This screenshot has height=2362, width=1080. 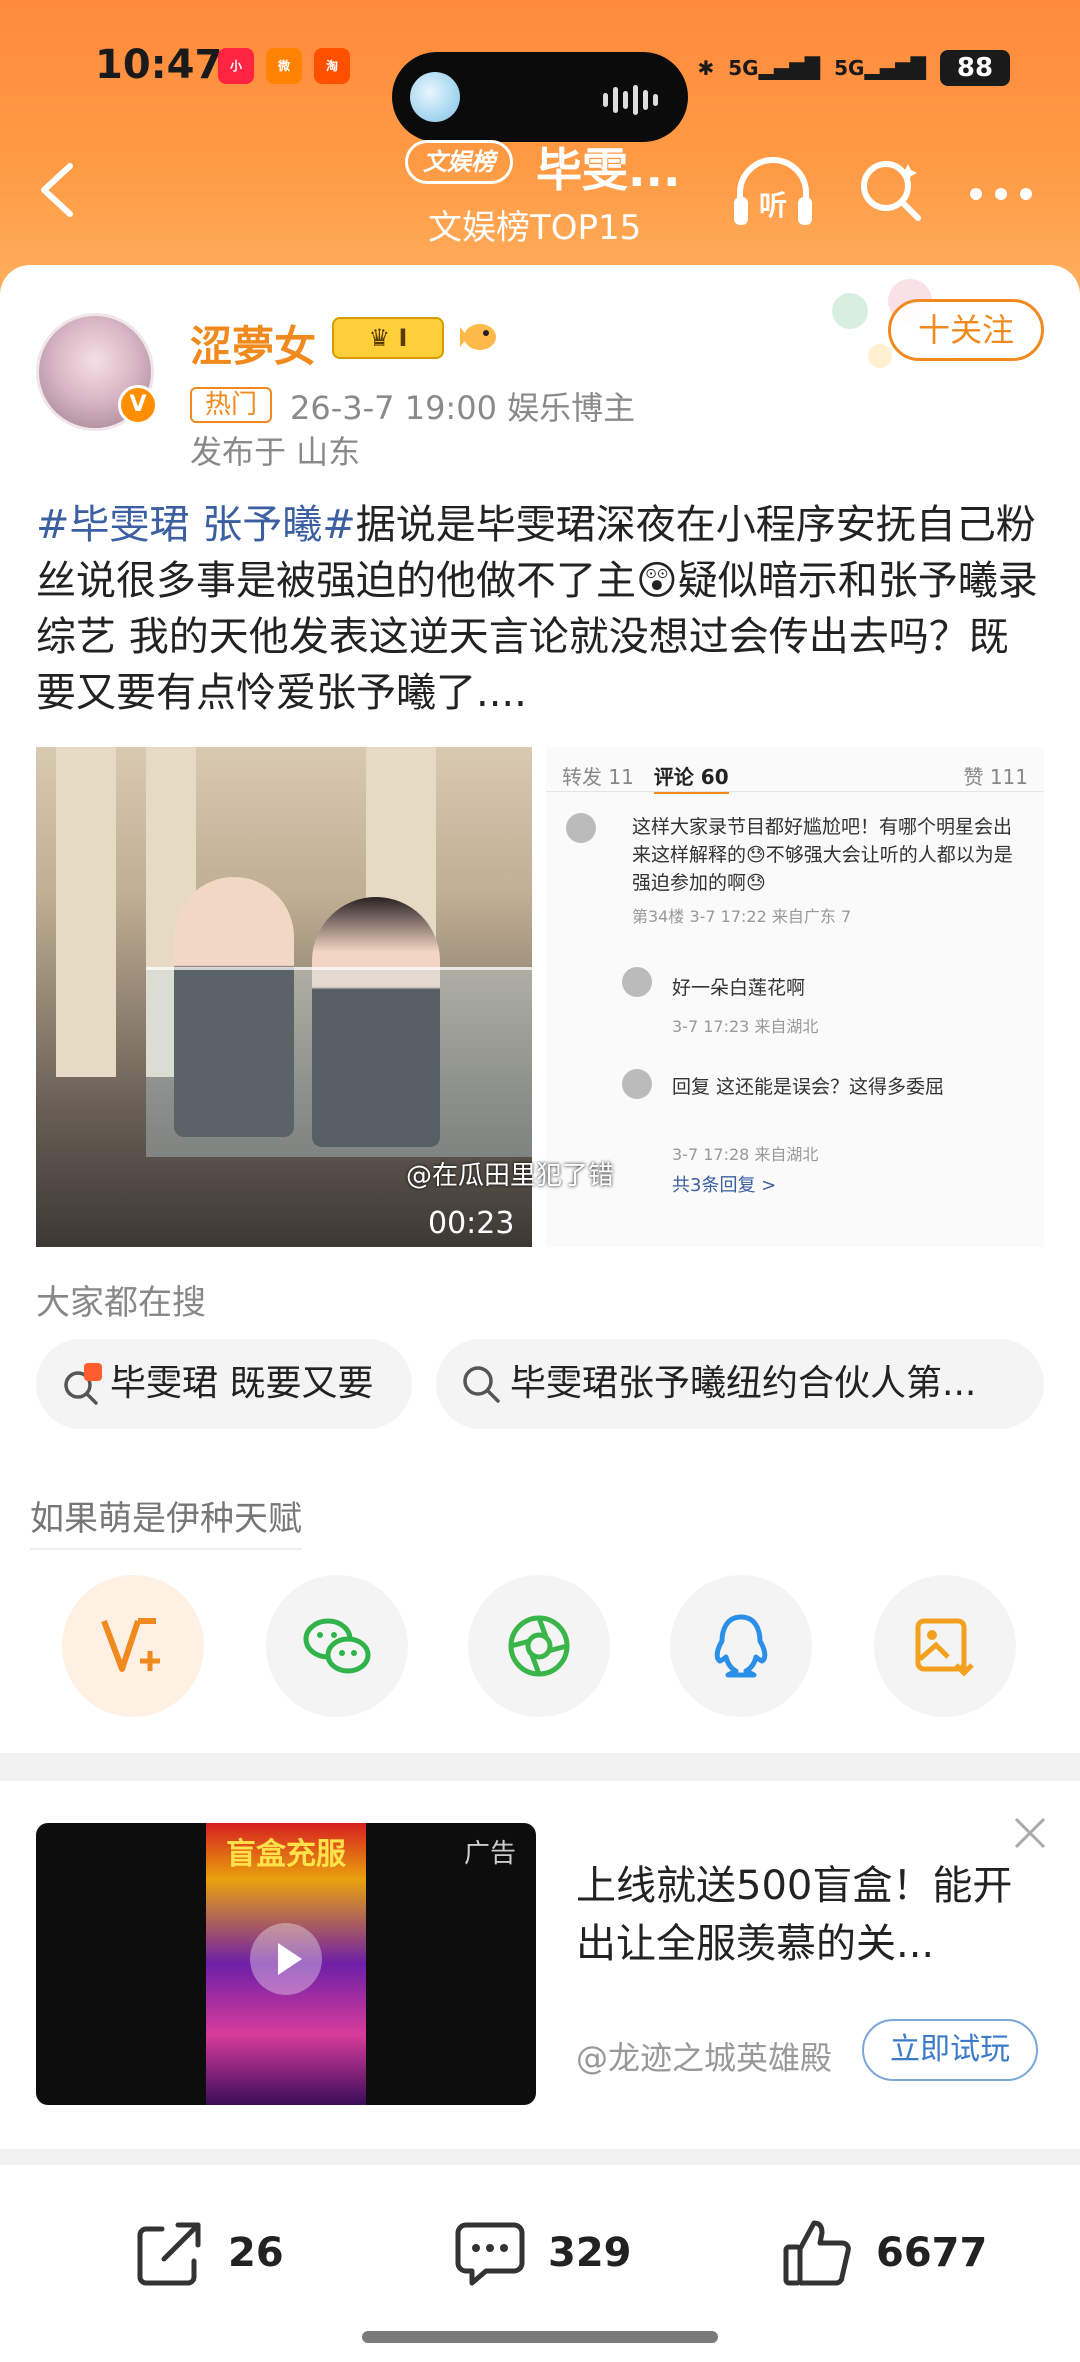 I want to click on listen-icon: 听, so click(x=773, y=193).